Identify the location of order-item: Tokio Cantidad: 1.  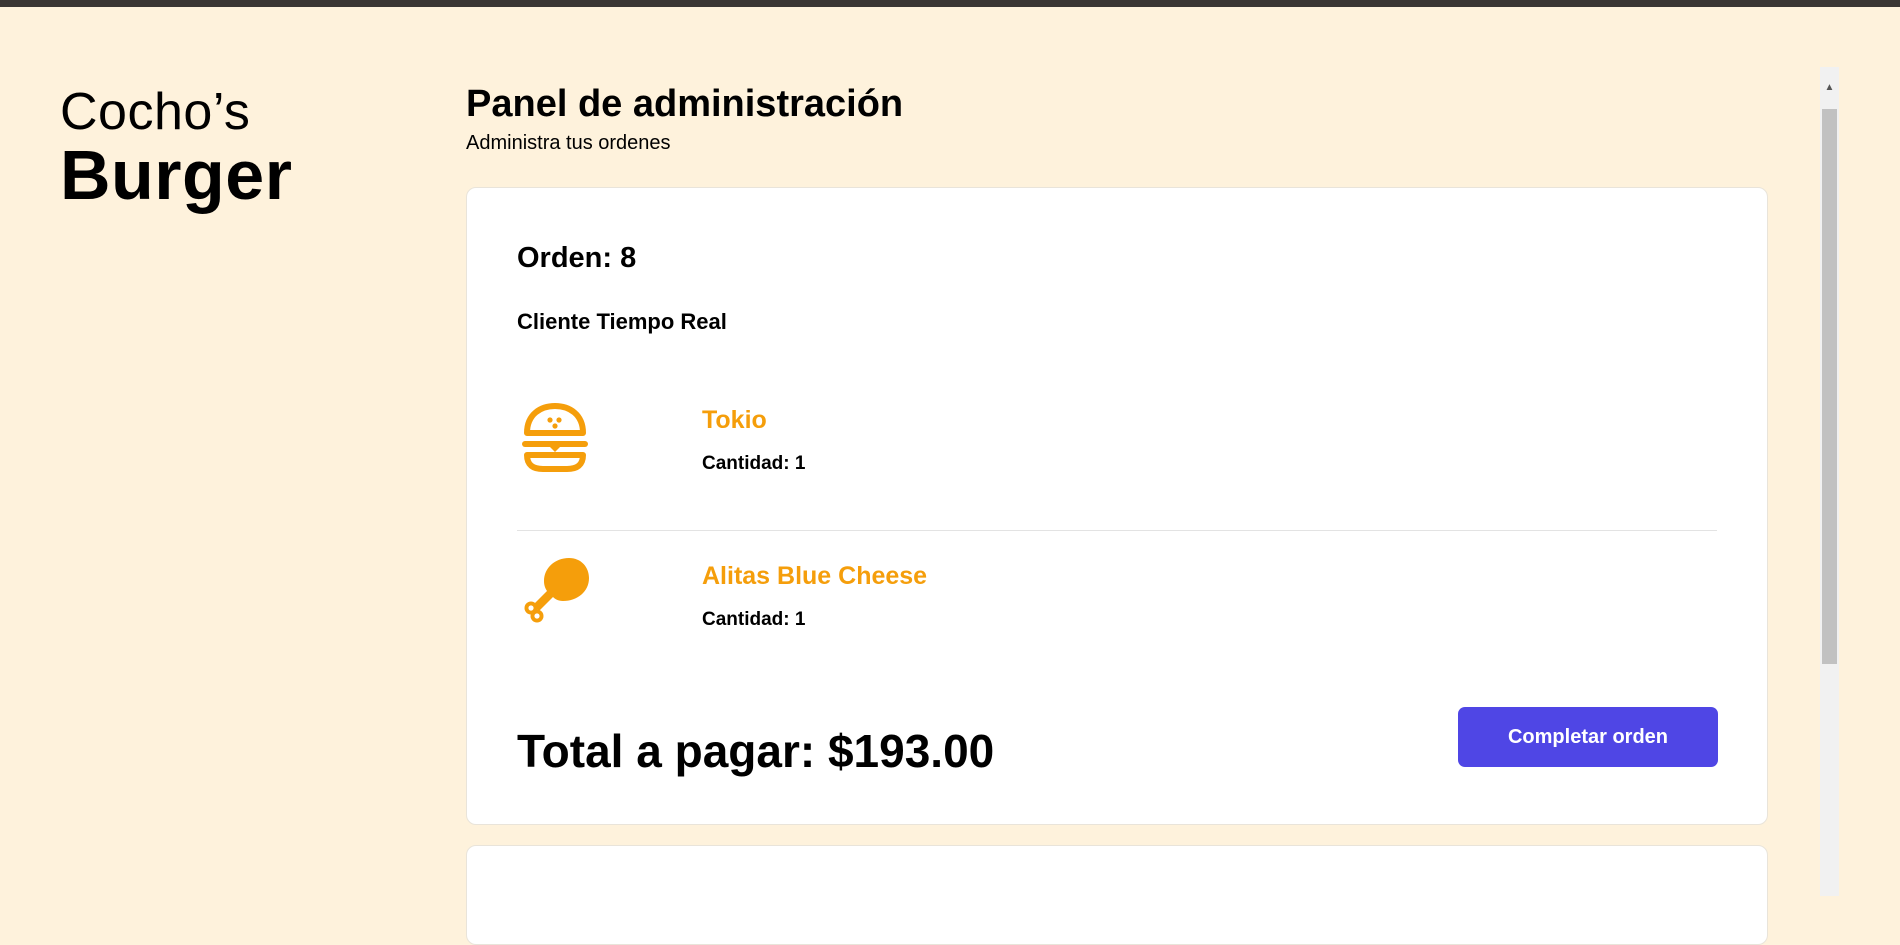
(1117, 465).